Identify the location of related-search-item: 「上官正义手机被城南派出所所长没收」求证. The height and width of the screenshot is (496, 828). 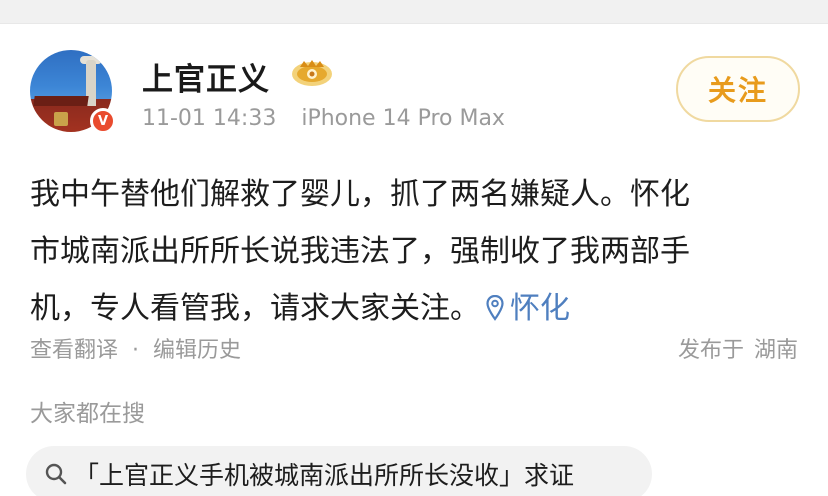
(339, 471).